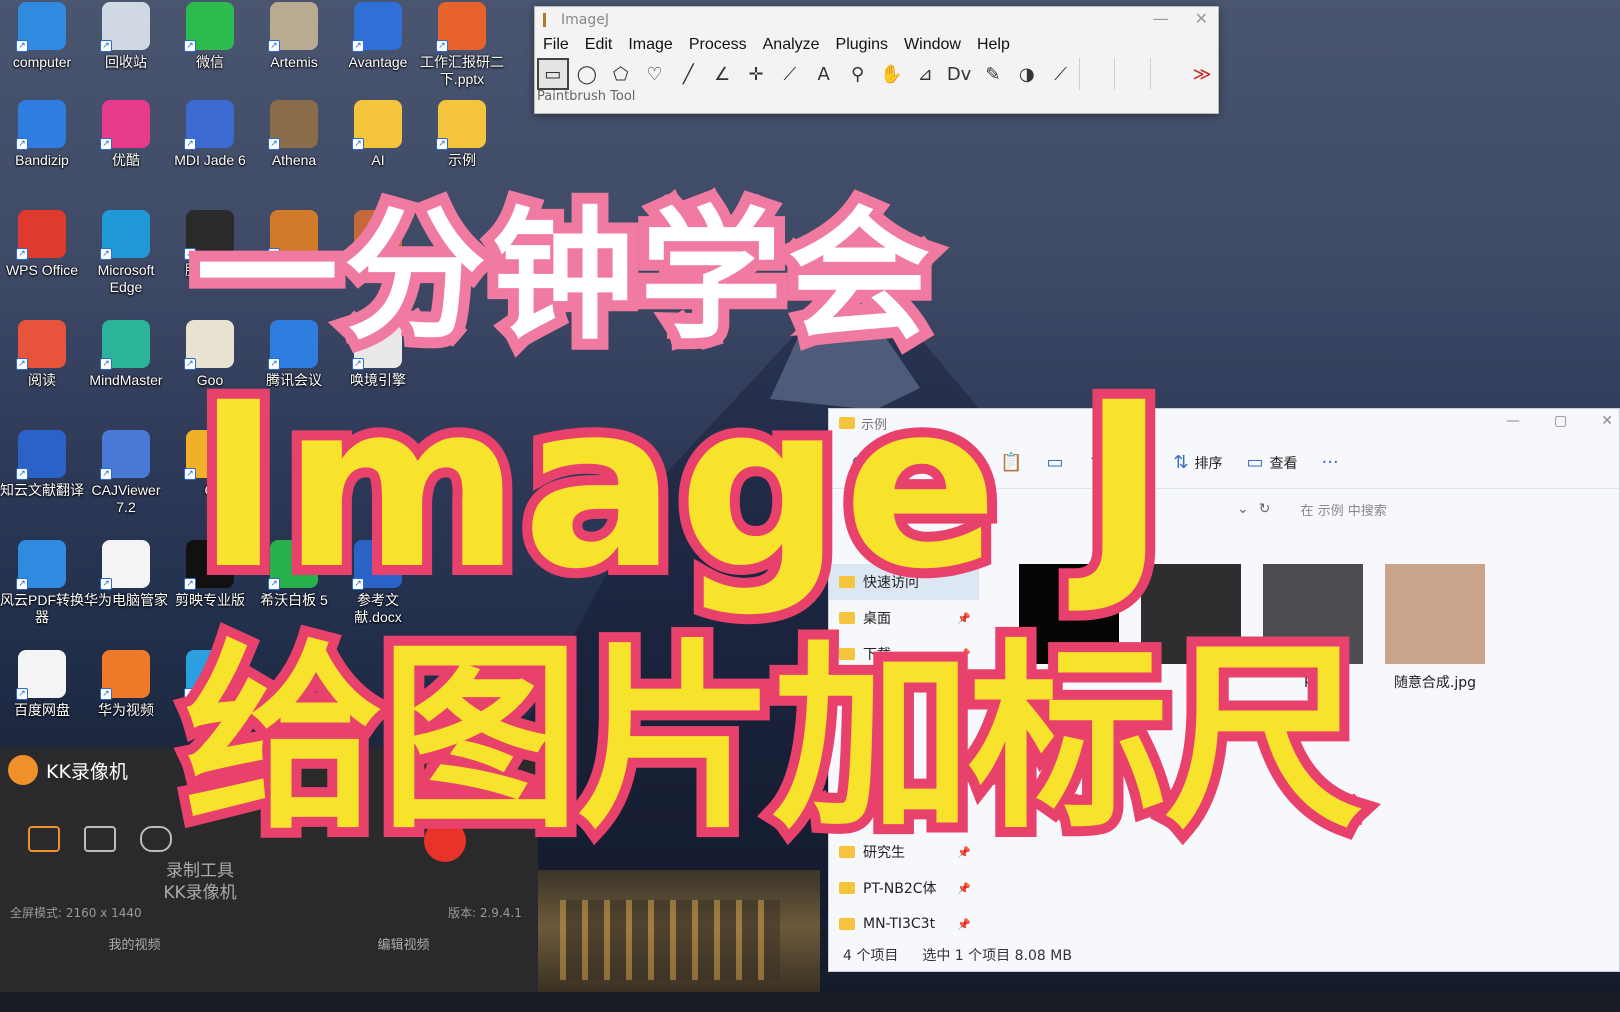 This screenshot has height=1012, width=1620. I want to click on magnifier-icon: ⚲, so click(858, 74).